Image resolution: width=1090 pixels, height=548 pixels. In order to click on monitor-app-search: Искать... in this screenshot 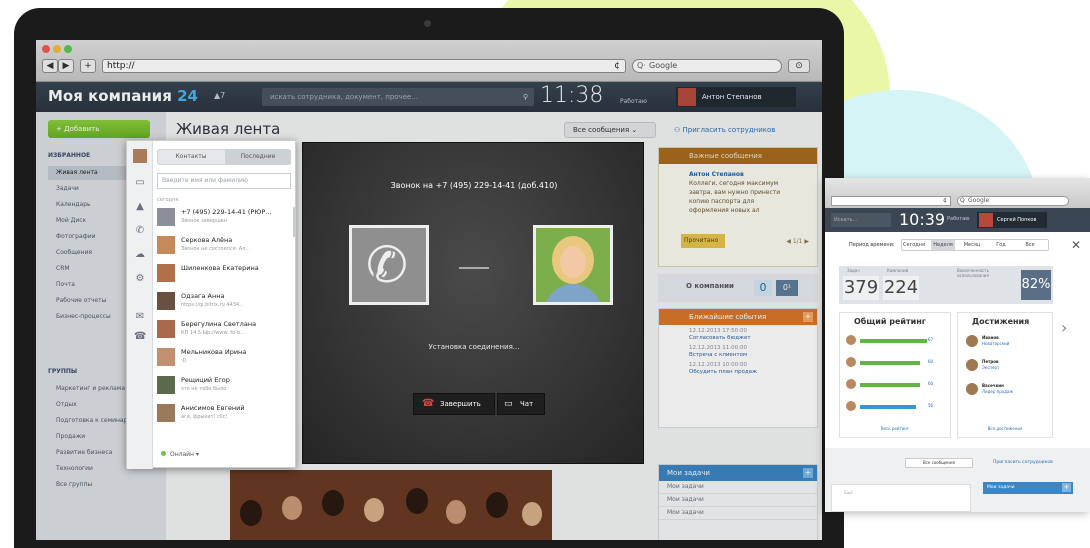, I will do `click(861, 220)`.